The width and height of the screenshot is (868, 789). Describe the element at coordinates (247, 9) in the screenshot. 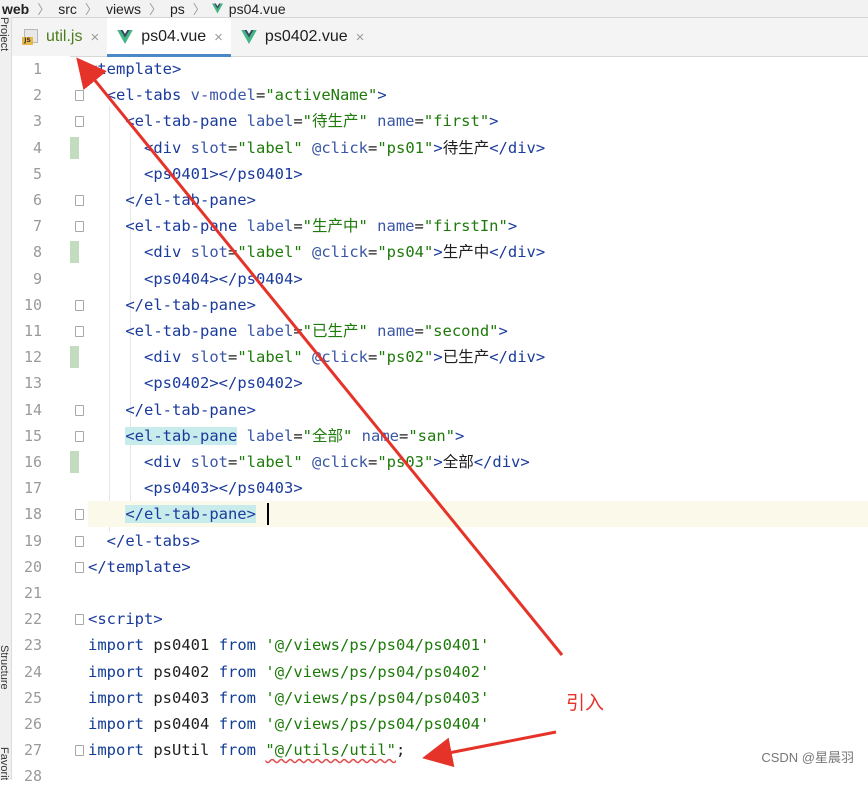

I see `breadcrumb-item-file: ps04.vue` at that location.